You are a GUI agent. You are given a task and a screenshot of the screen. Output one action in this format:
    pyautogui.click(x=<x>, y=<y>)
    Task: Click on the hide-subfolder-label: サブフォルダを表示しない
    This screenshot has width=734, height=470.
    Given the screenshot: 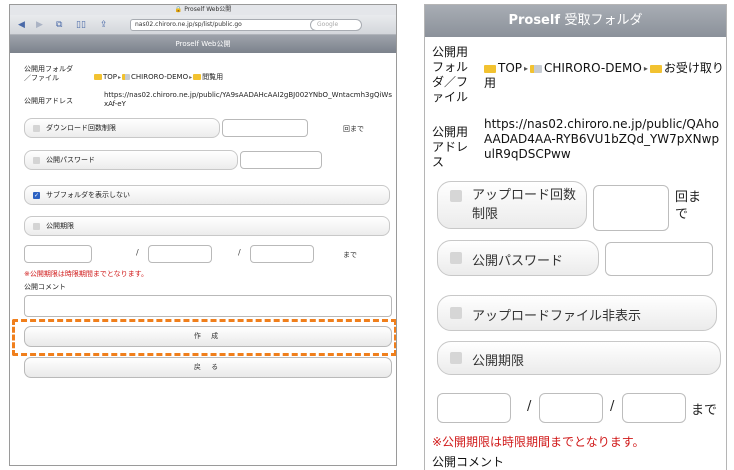 What is the action you would take?
    pyautogui.click(x=88, y=195)
    